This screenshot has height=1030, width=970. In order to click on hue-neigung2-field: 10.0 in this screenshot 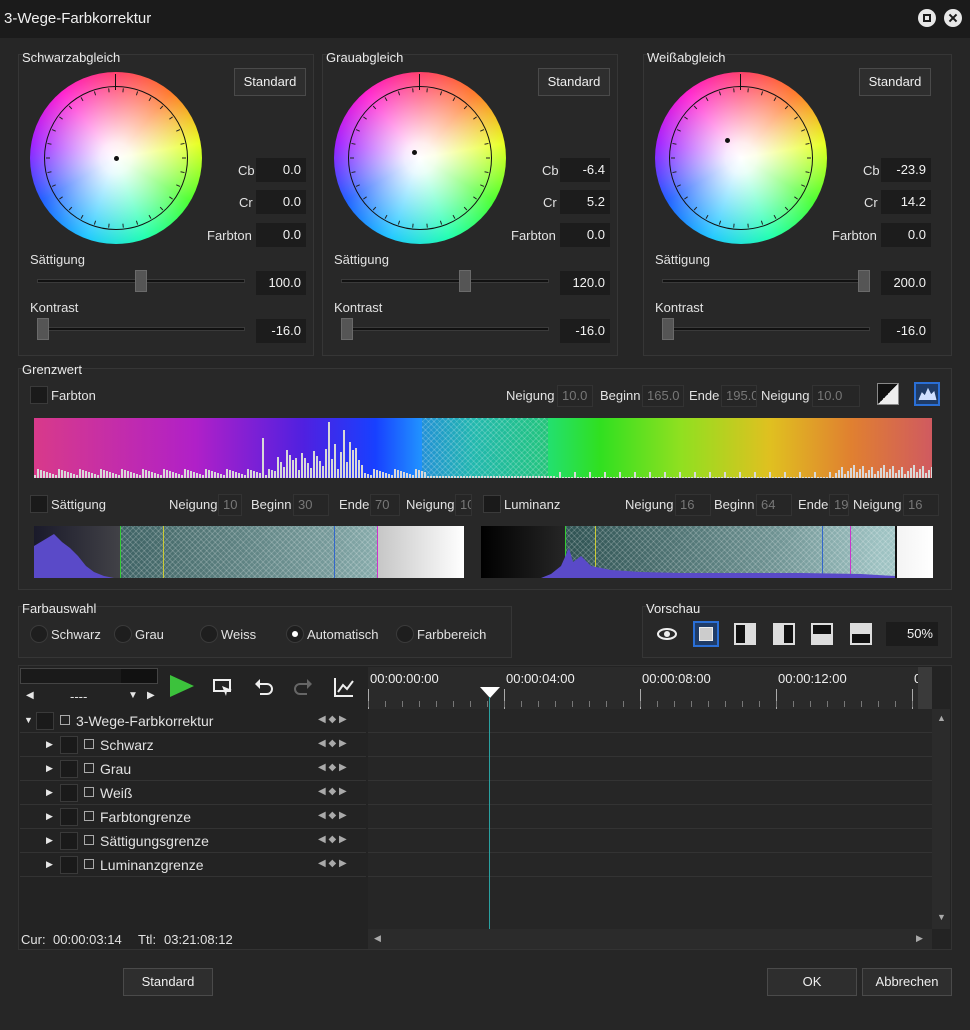, I will do `click(836, 396)`.